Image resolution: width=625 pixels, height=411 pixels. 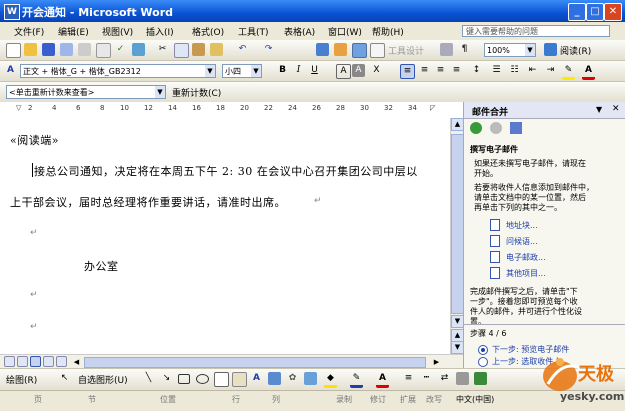 I want to click on hyperlink-icon, so click(x=322, y=49).